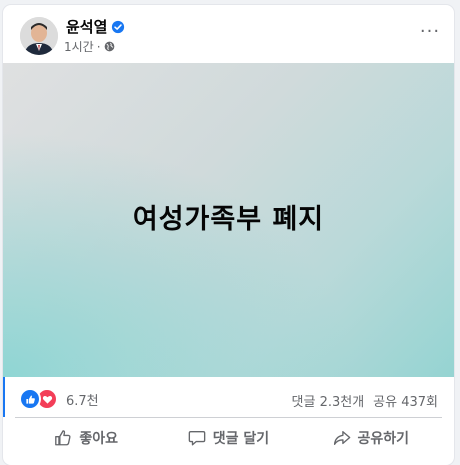  Describe the element at coordinates (109, 46) in the screenshot. I see `globe-icon` at that location.